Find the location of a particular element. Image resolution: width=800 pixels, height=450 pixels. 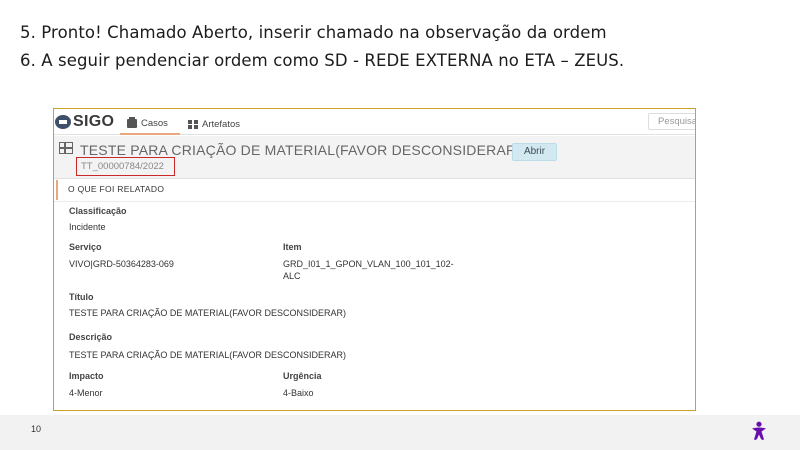

sigo-logo-icon is located at coordinates (63, 122).